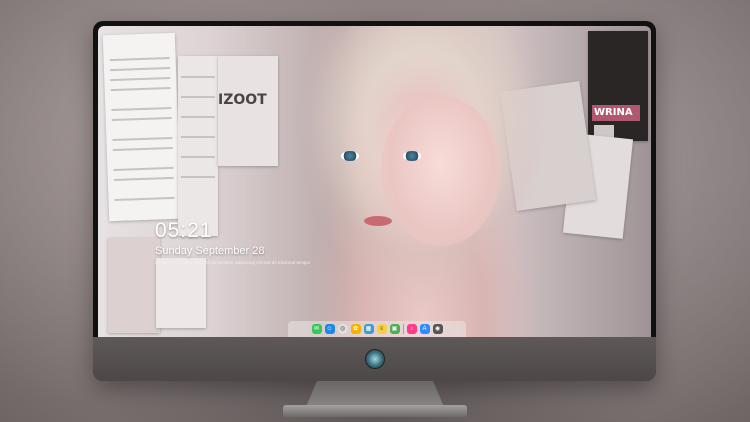 The width and height of the screenshot is (750, 422). What do you see at coordinates (424, 329) in the screenshot?
I see `appstore-icon: A` at bounding box center [424, 329].